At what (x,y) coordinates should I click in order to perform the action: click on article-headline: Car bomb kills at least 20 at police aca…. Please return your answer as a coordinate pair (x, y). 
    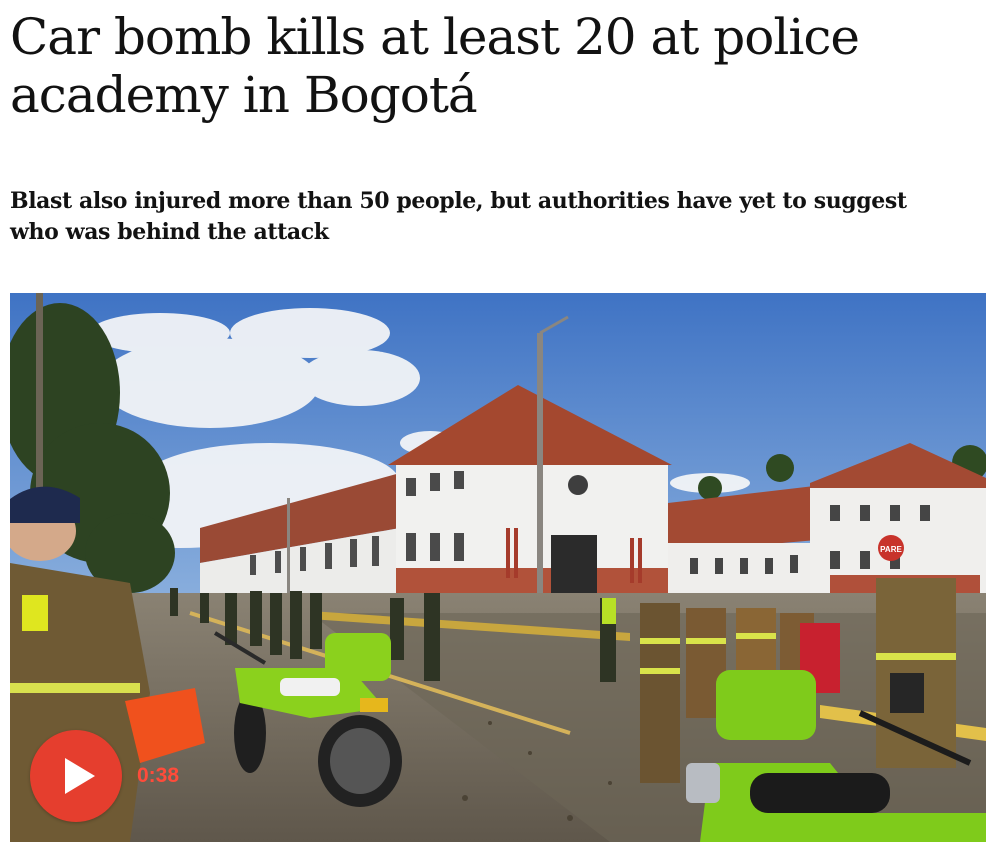
    Looking at the image, I should click on (435, 66).